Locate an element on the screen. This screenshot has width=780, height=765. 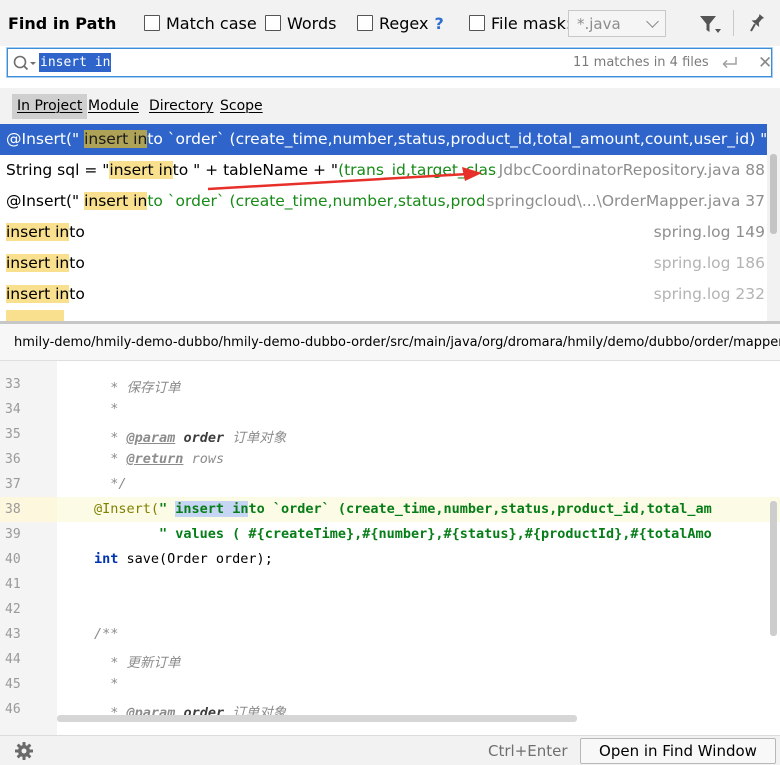
line-number: 37 is located at coordinates (13, 484).